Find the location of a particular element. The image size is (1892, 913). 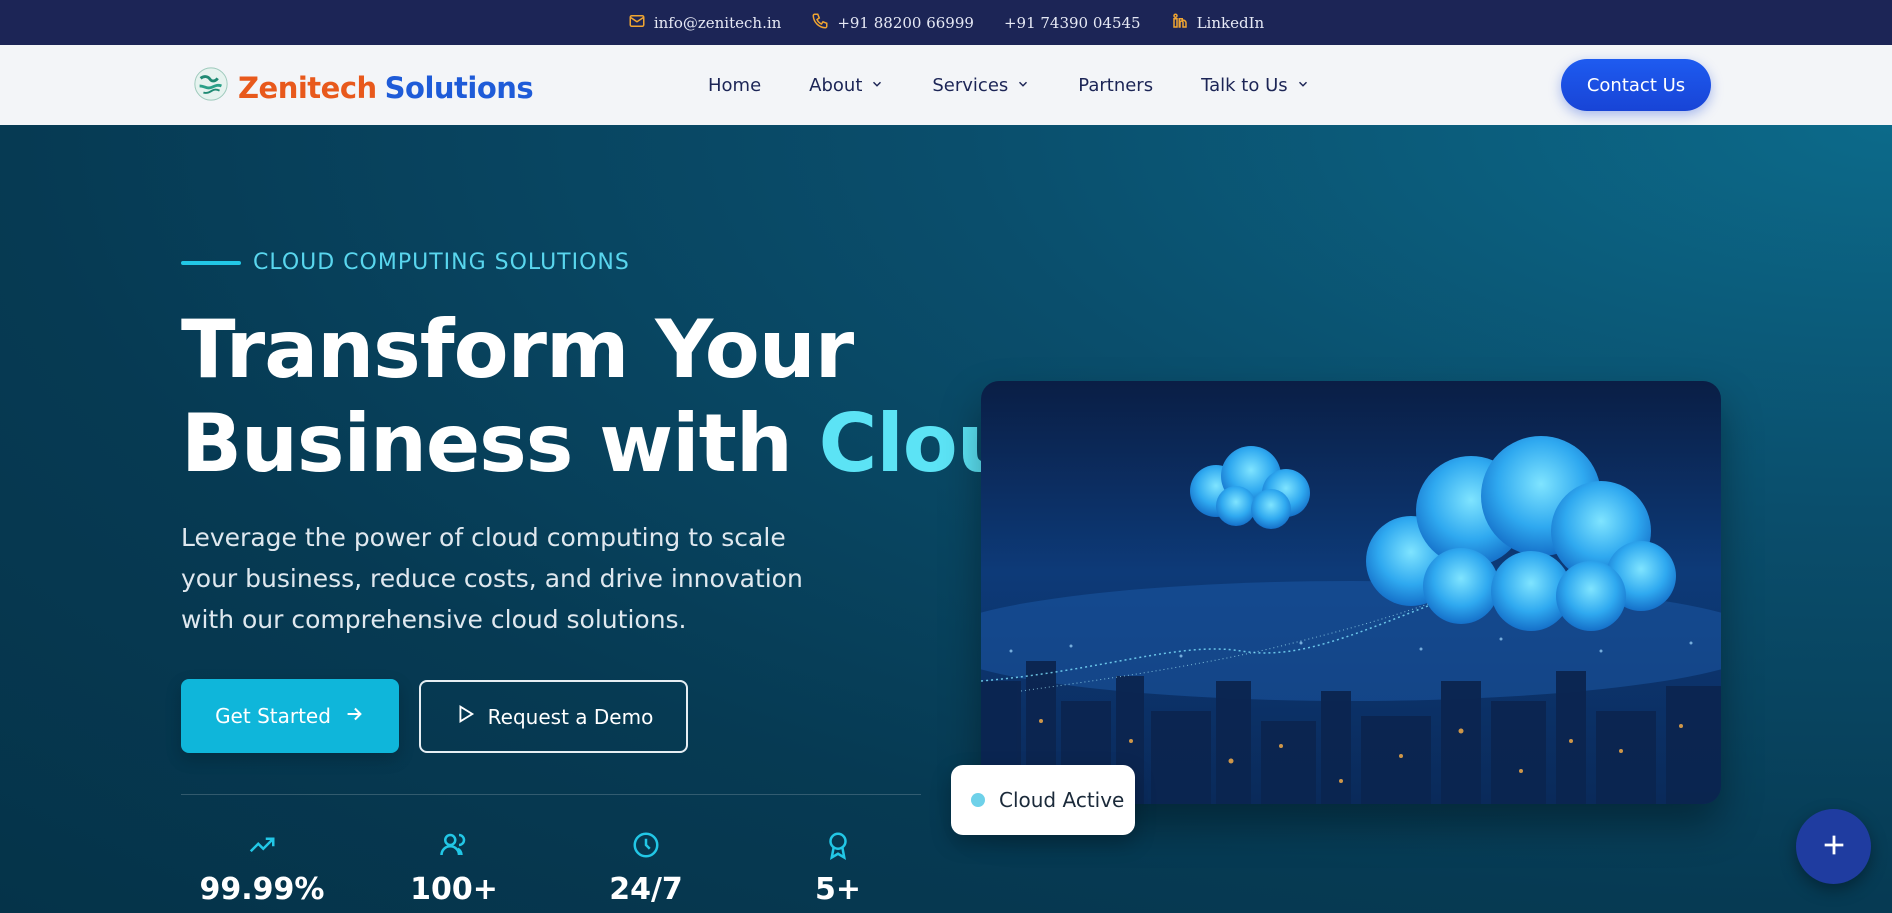

phone-contact-2: +91 74390 04545 is located at coordinates (1072, 23).